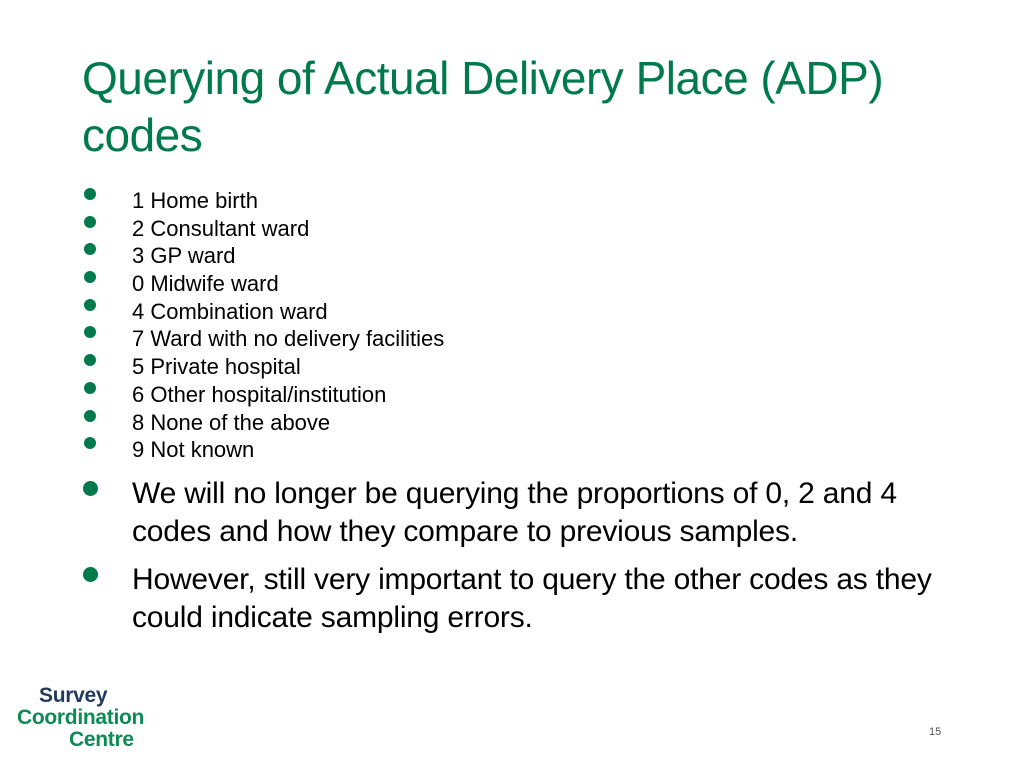 The image size is (1024, 768). What do you see at coordinates (231, 422) in the screenshot?
I see `code-label: 8 None of the above` at bounding box center [231, 422].